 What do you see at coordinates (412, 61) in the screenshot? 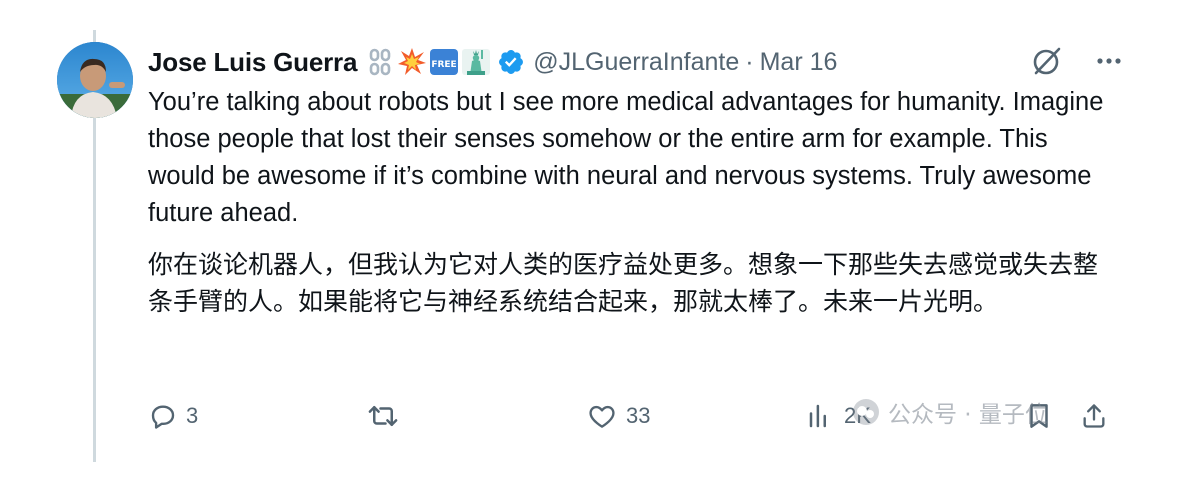
I see `collision-icon` at bounding box center [412, 61].